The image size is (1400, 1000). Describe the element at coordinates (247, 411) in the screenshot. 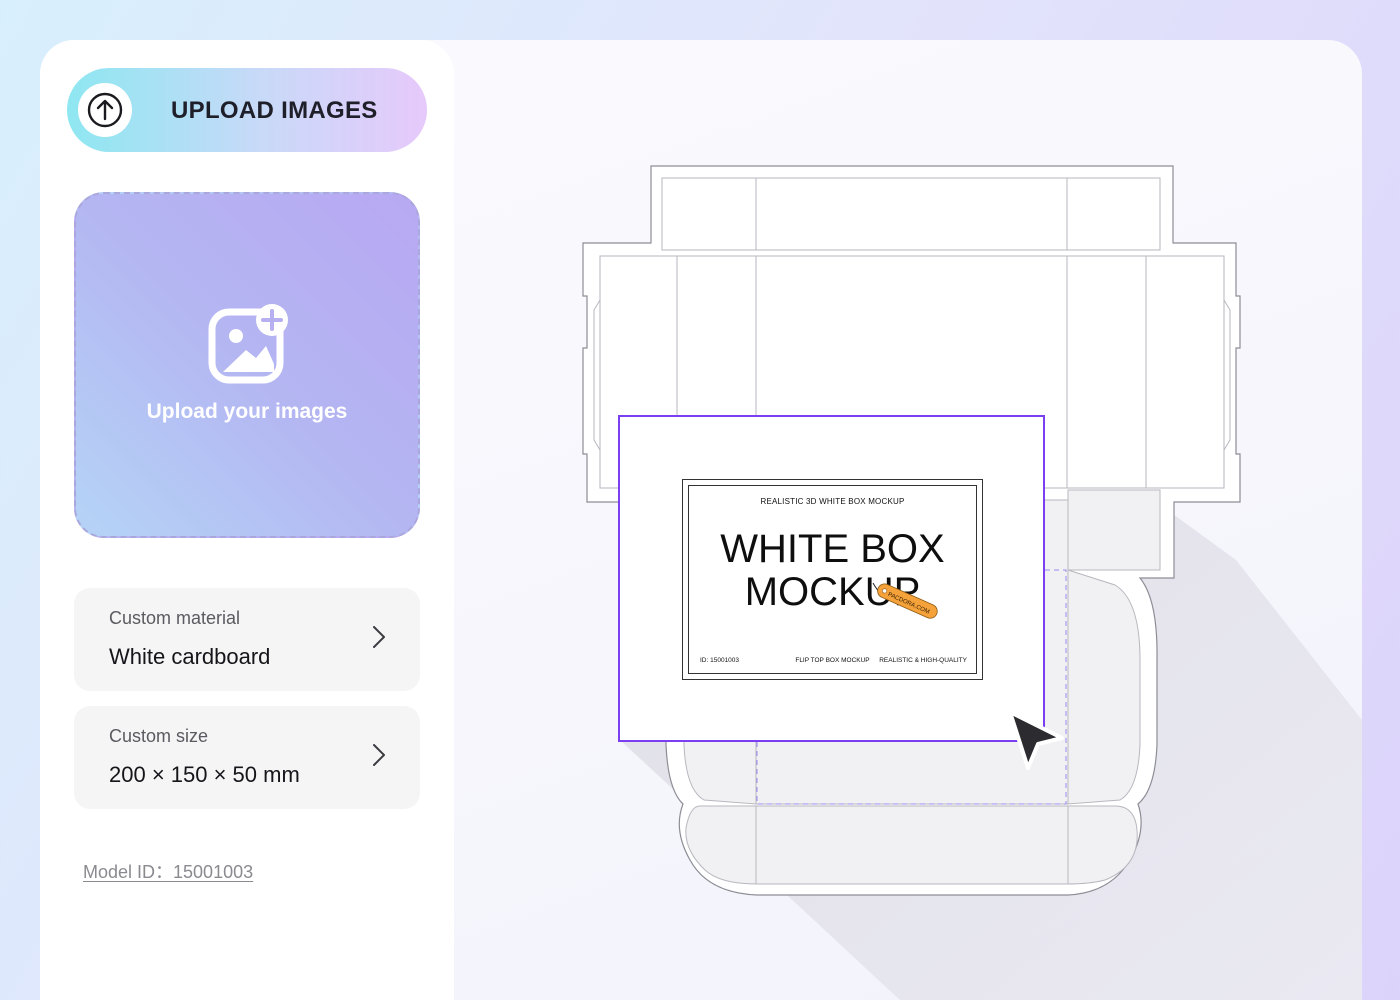

I see `dropzone-text: Upload your images` at that location.